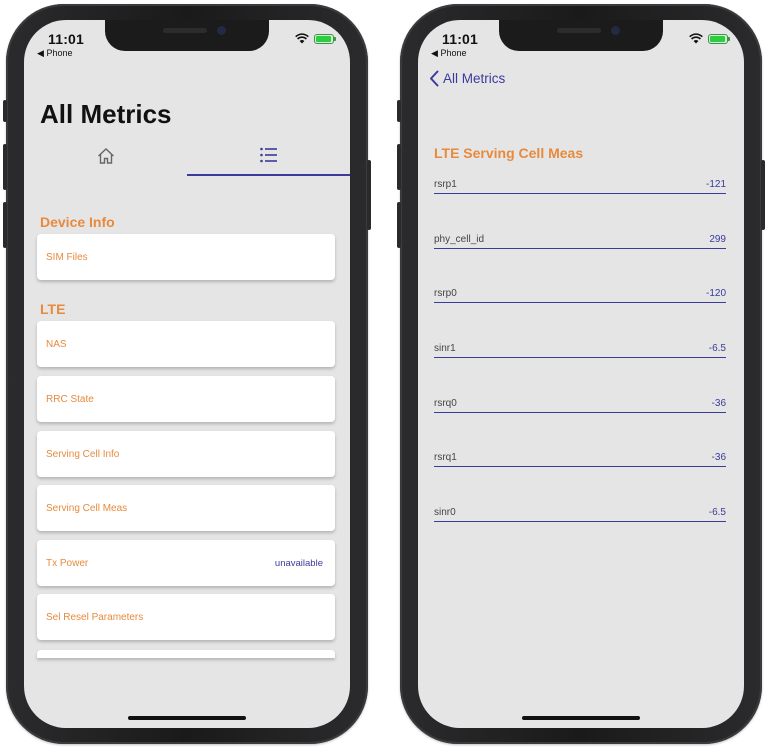  I want to click on section-header-lte: LTE, so click(53, 309).